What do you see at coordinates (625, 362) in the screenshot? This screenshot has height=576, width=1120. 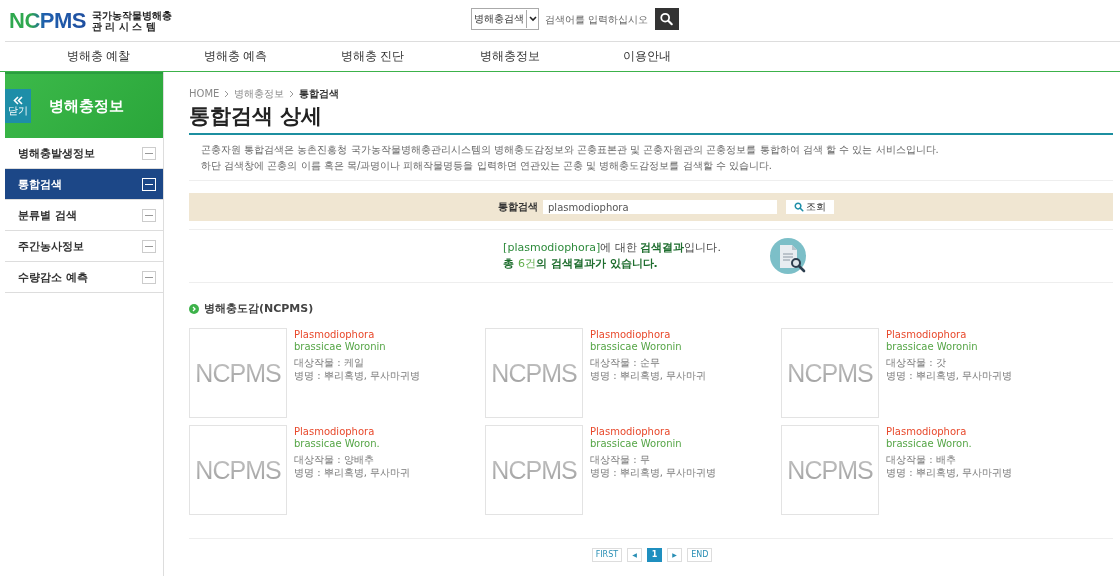 I see `target-crop: 대상작물 : 순무` at bounding box center [625, 362].